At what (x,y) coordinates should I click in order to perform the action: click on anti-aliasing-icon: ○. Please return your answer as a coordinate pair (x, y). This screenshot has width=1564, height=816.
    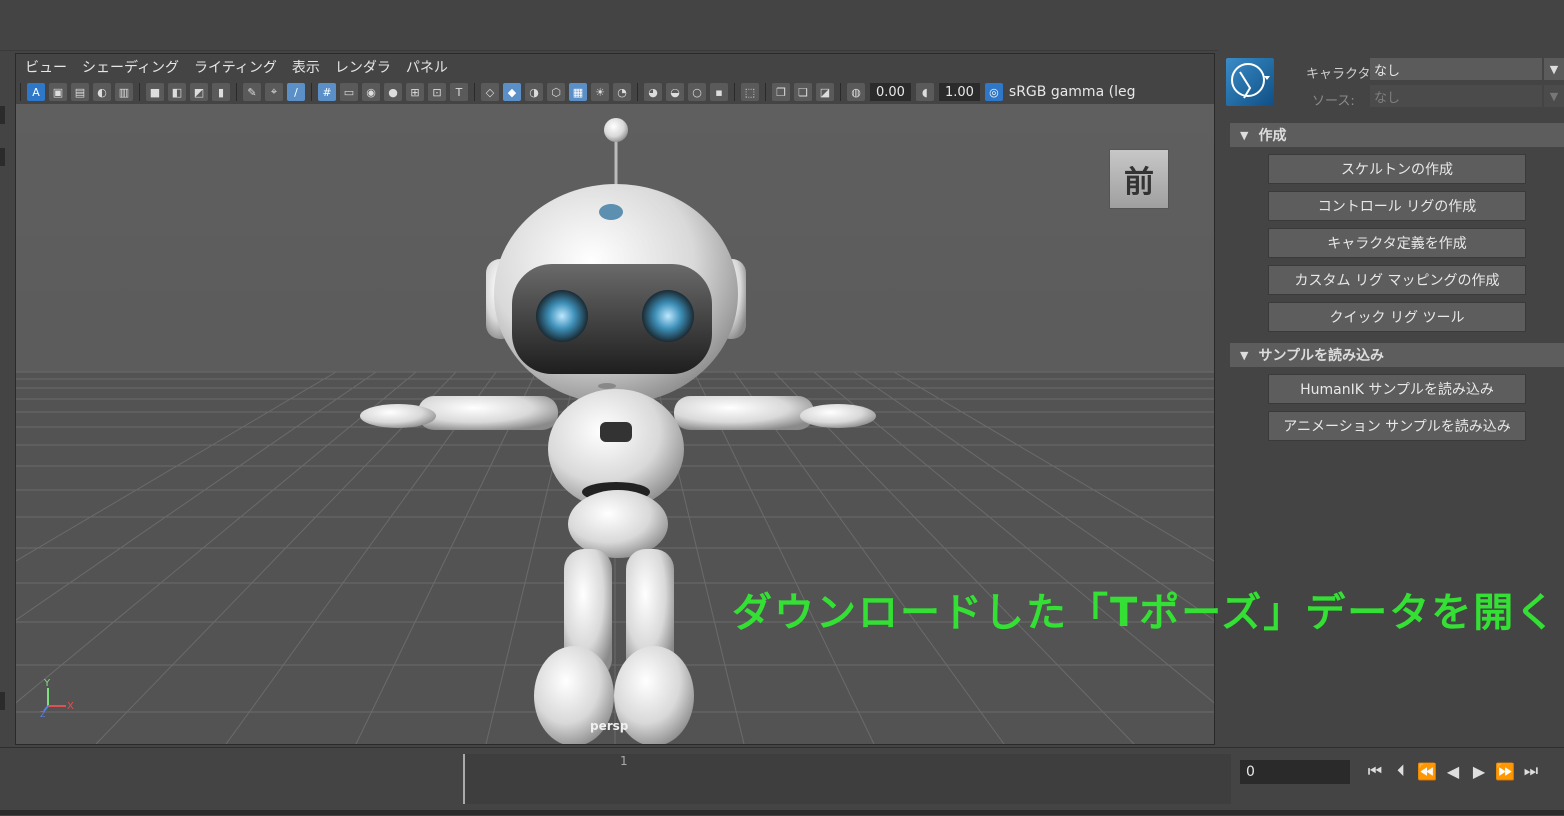
    Looking at the image, I should click on (697, 92).